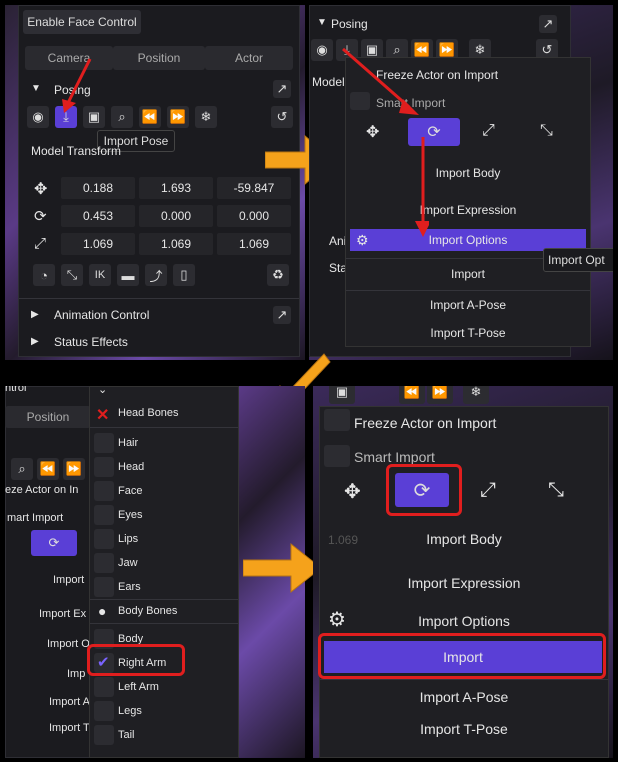 The height and width of the screenshot is (762, 618). What do you see at coordinates (128, 539) in the screenshot?
I see `head-bone-label: Lips` at bounding box center [128, 539].